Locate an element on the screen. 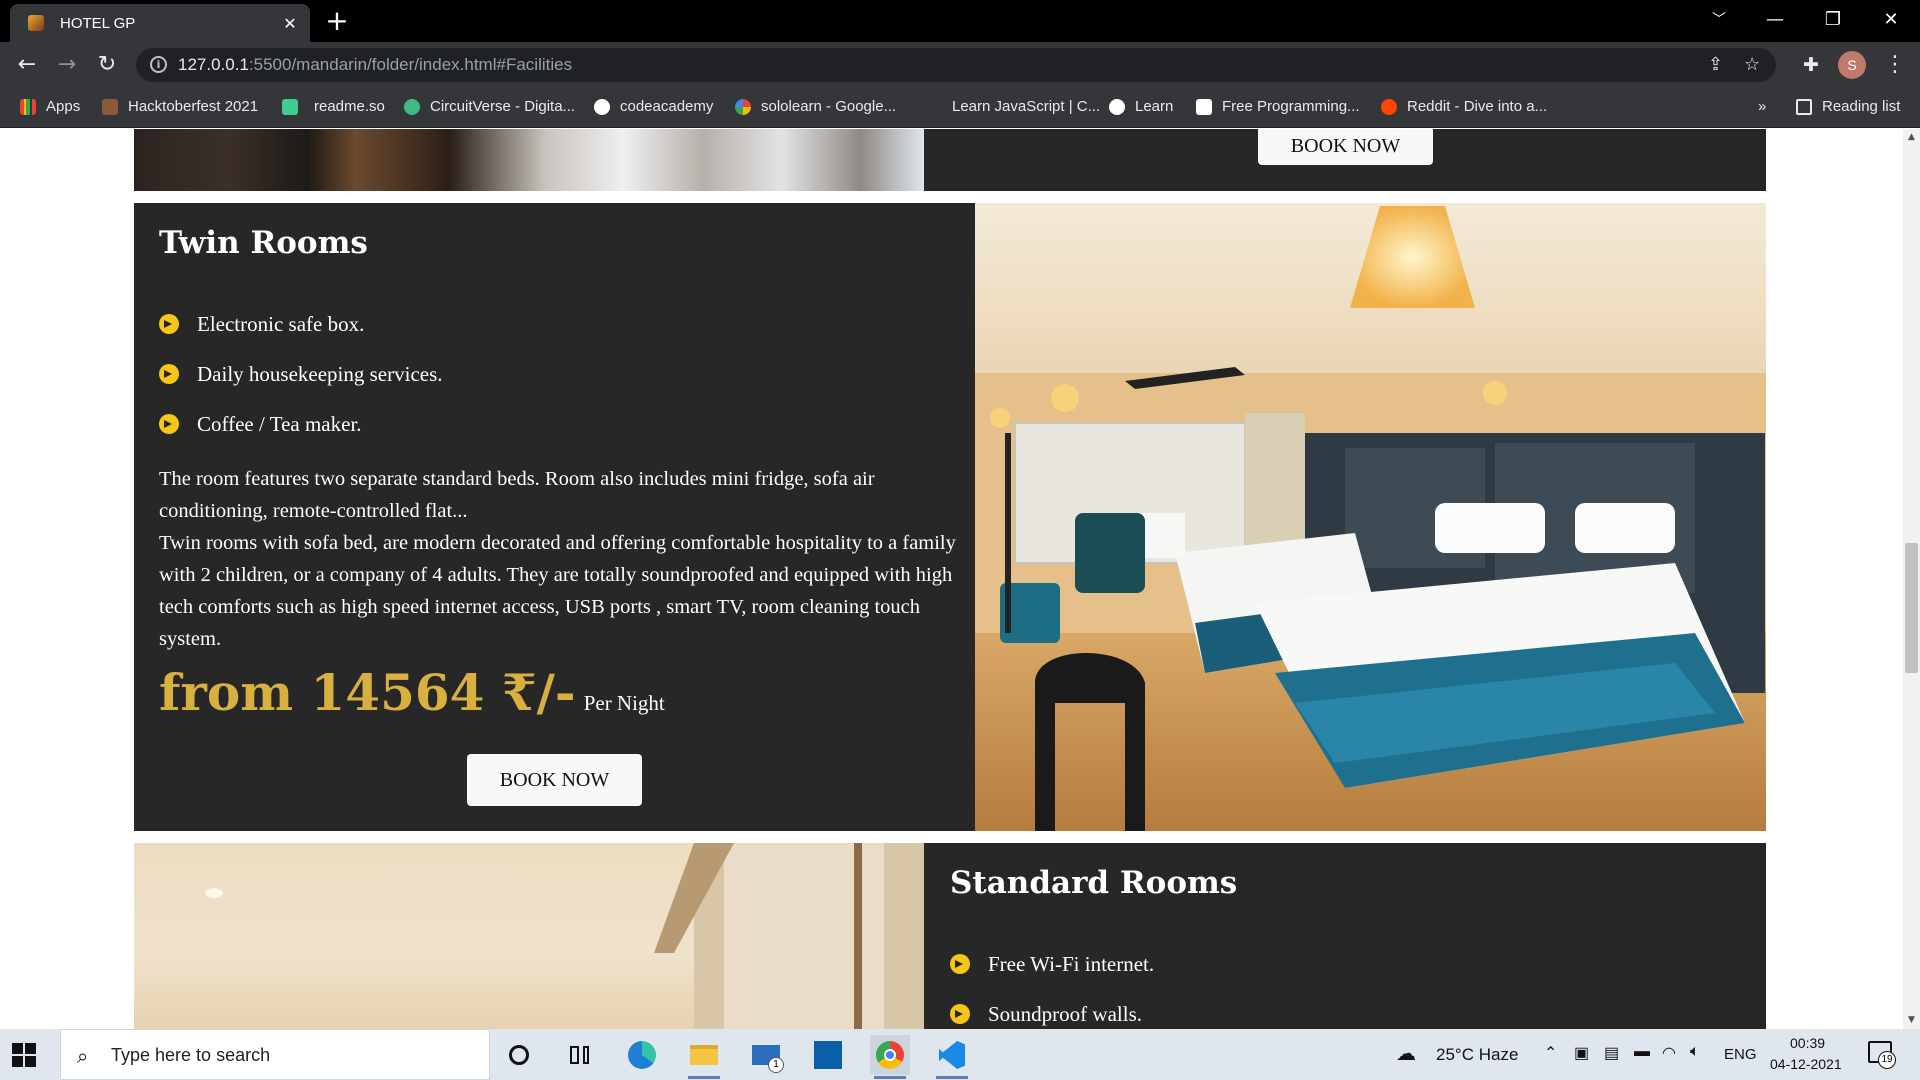  new-tab-button: + is located at coordinates (337, 21).